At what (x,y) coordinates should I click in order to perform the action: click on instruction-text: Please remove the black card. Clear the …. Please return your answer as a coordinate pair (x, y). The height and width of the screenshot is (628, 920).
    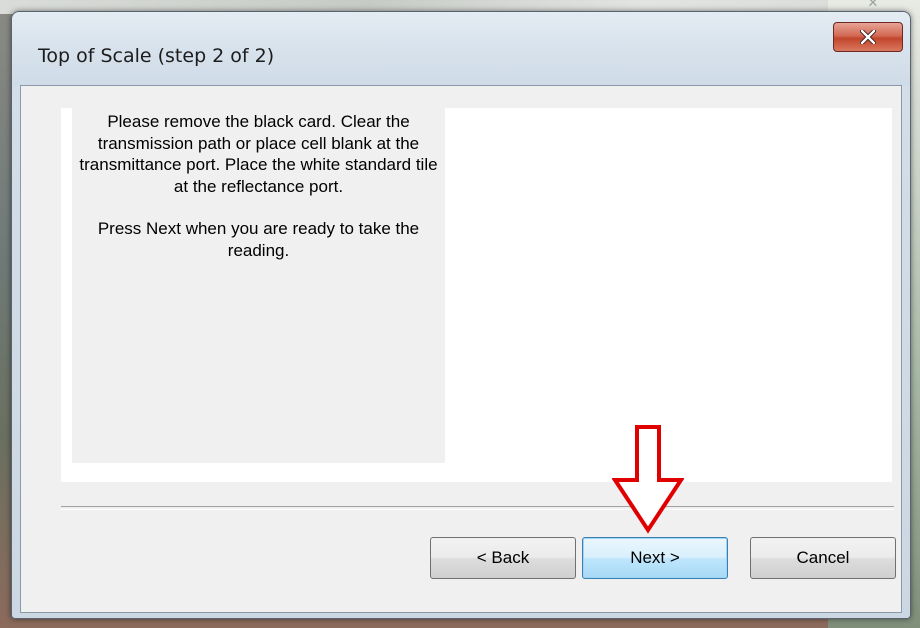
    Looking at the image, I should click on (258, 154).